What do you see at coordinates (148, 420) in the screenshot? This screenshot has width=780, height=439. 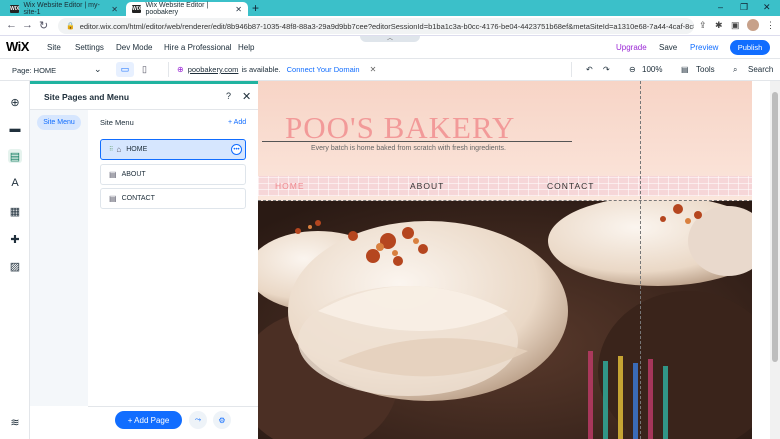 I see `add-page-button: + Add Page` at bounding box center [148, 420].